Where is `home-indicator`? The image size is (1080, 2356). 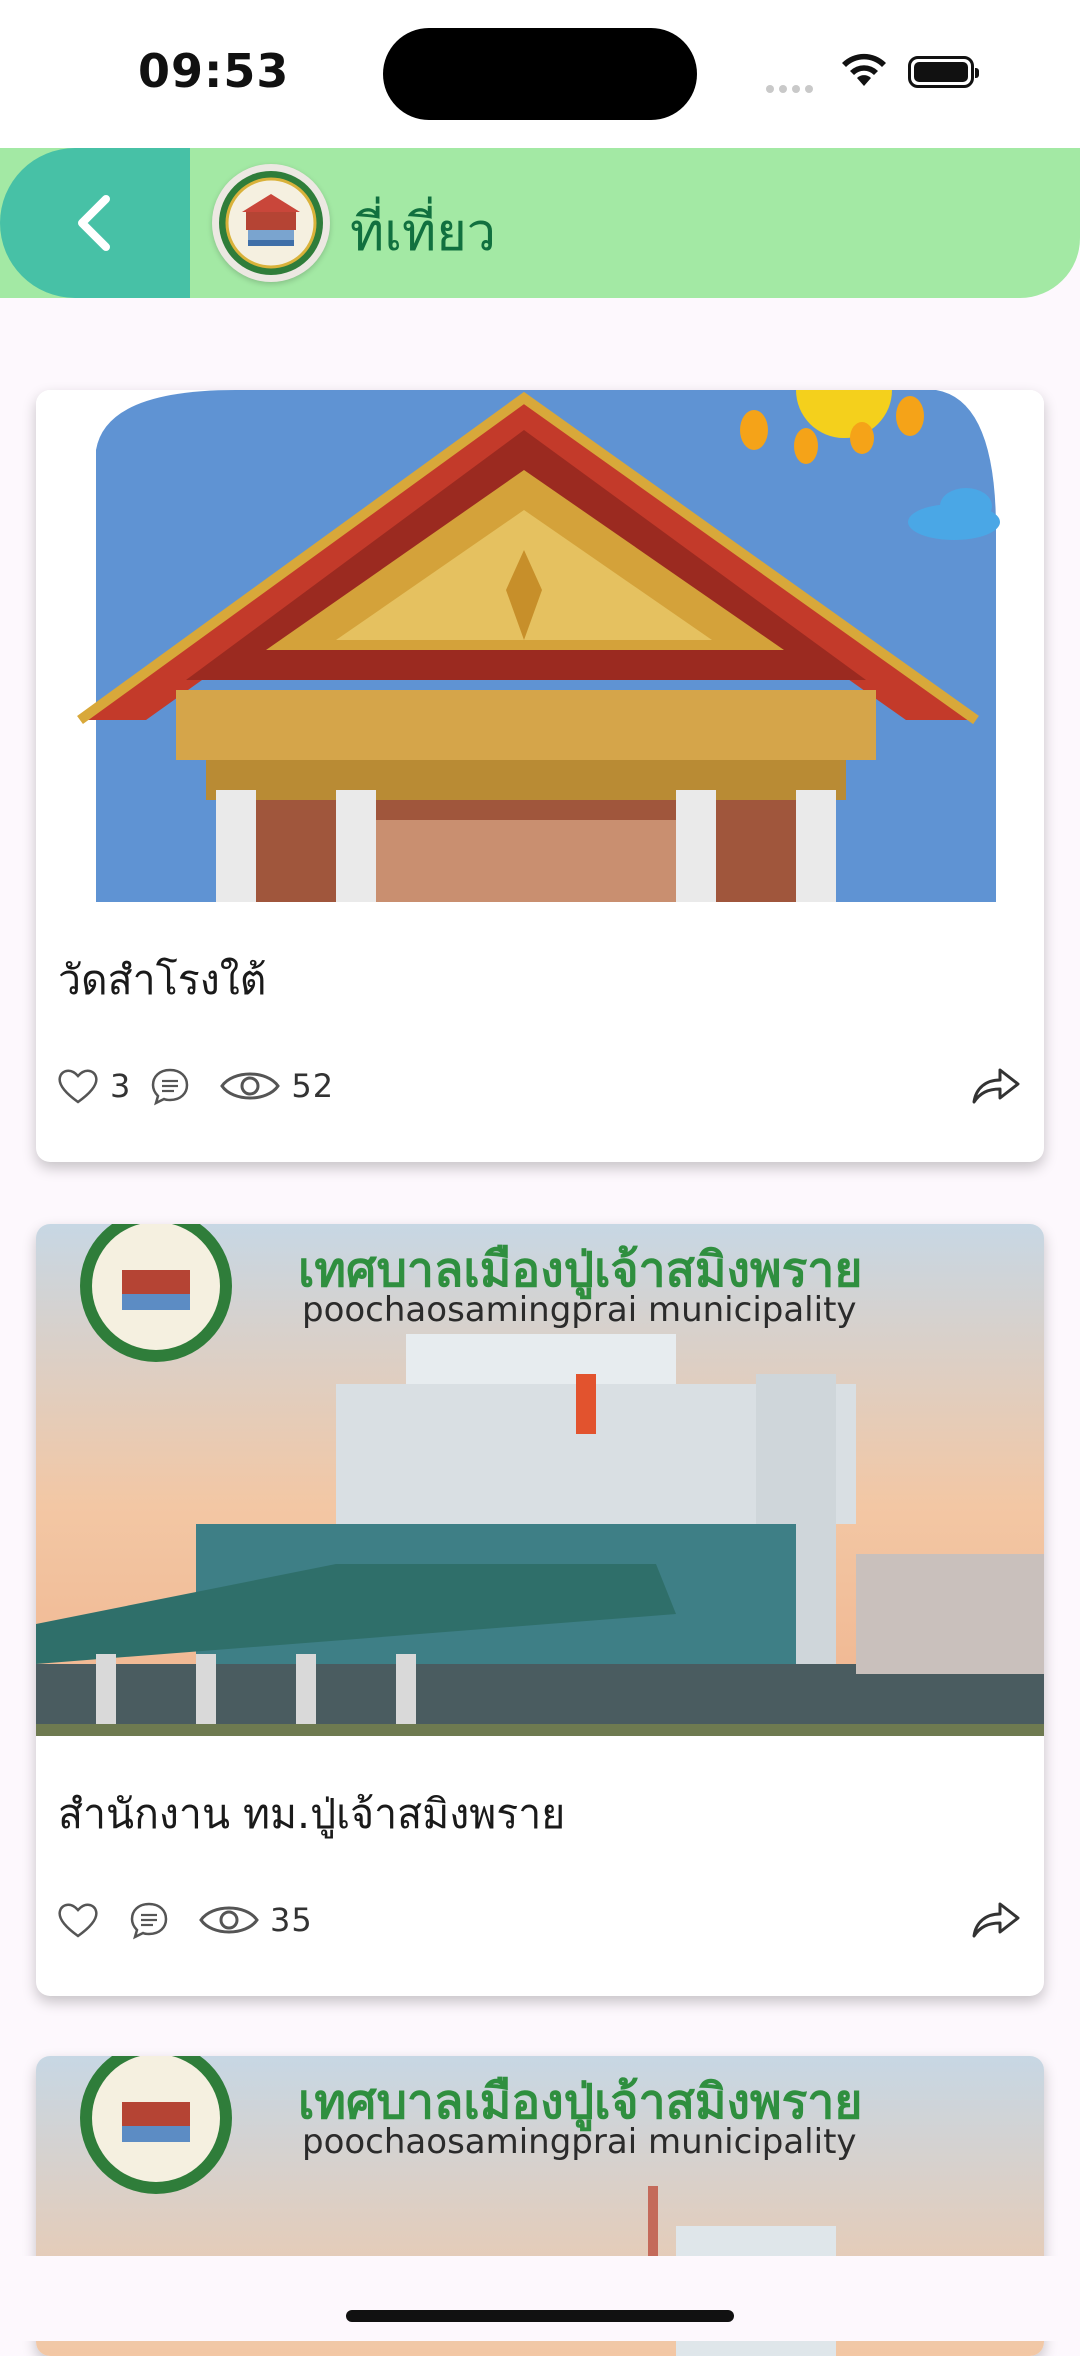
home-indicator is located at coordinates (540, 2316).